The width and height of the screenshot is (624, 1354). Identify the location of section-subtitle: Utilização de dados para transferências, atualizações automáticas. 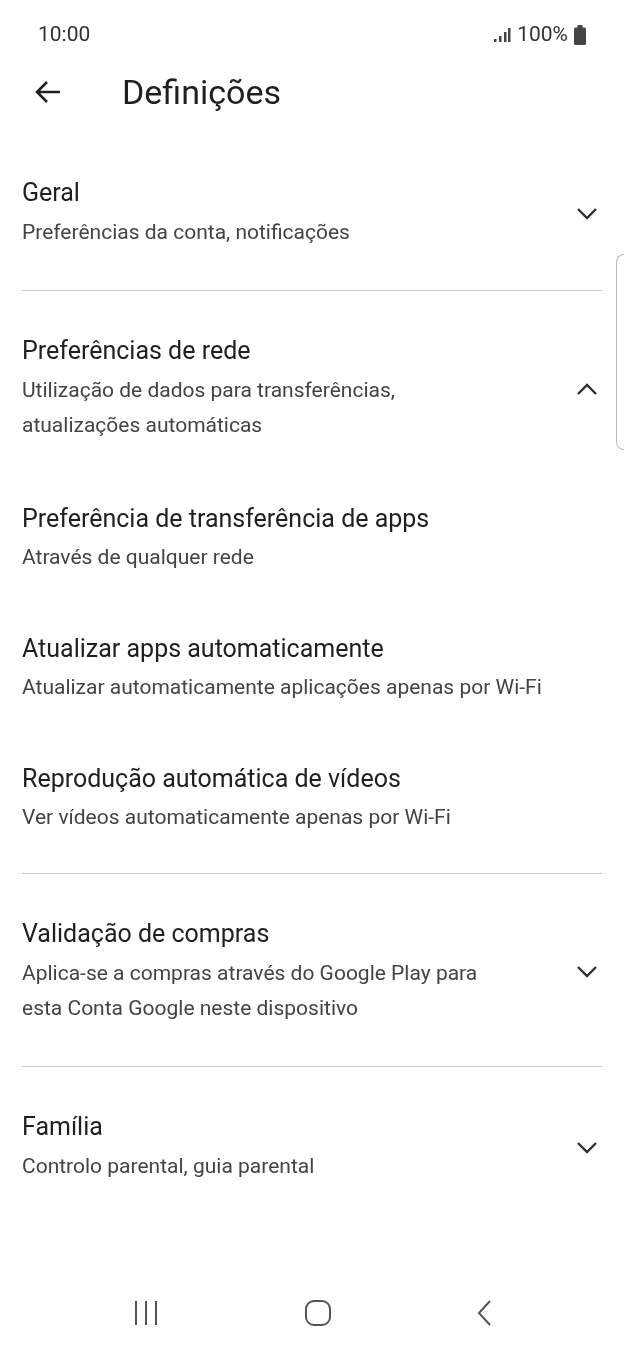
(209, 408).